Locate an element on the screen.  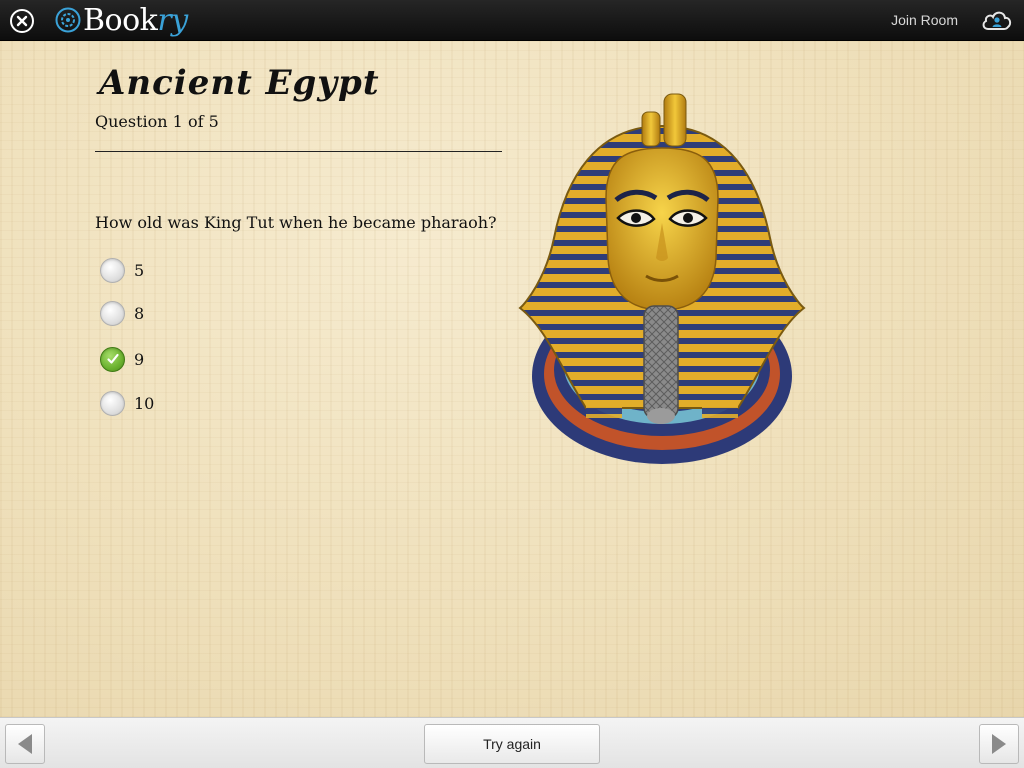
app-logo: Bookry is located at coordinates (121, 20).